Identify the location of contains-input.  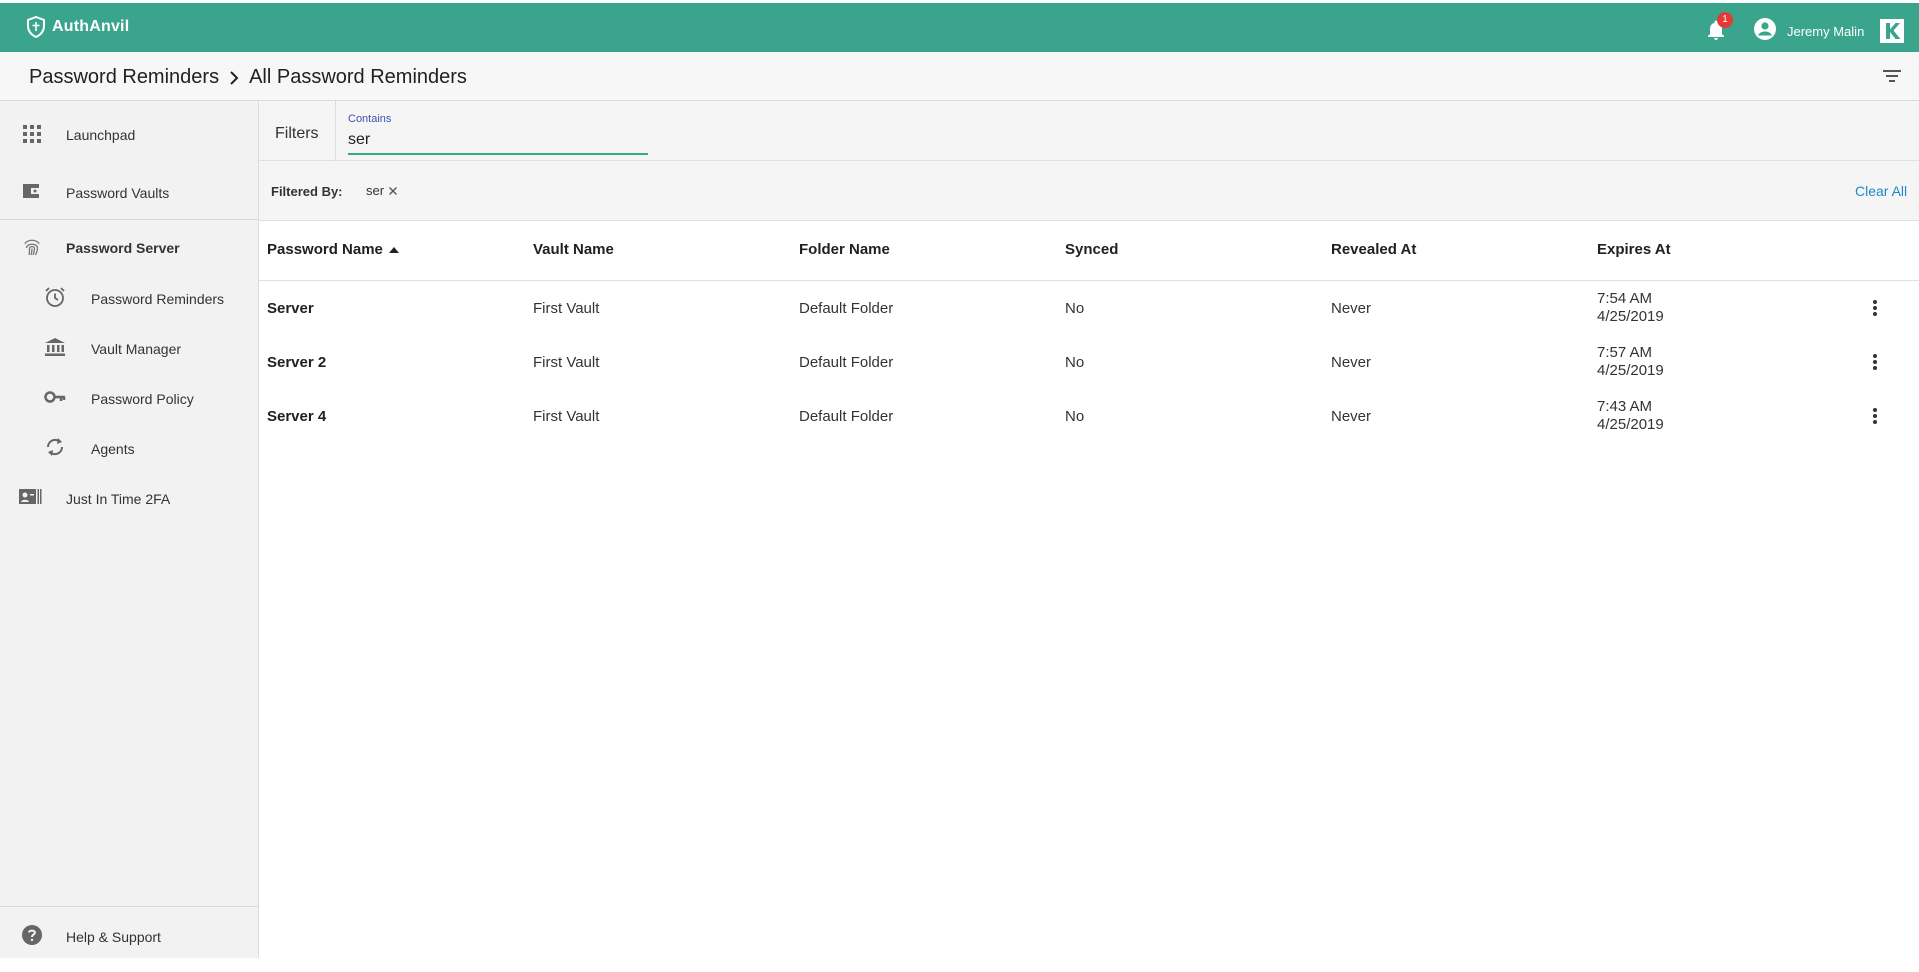
(498, 141).